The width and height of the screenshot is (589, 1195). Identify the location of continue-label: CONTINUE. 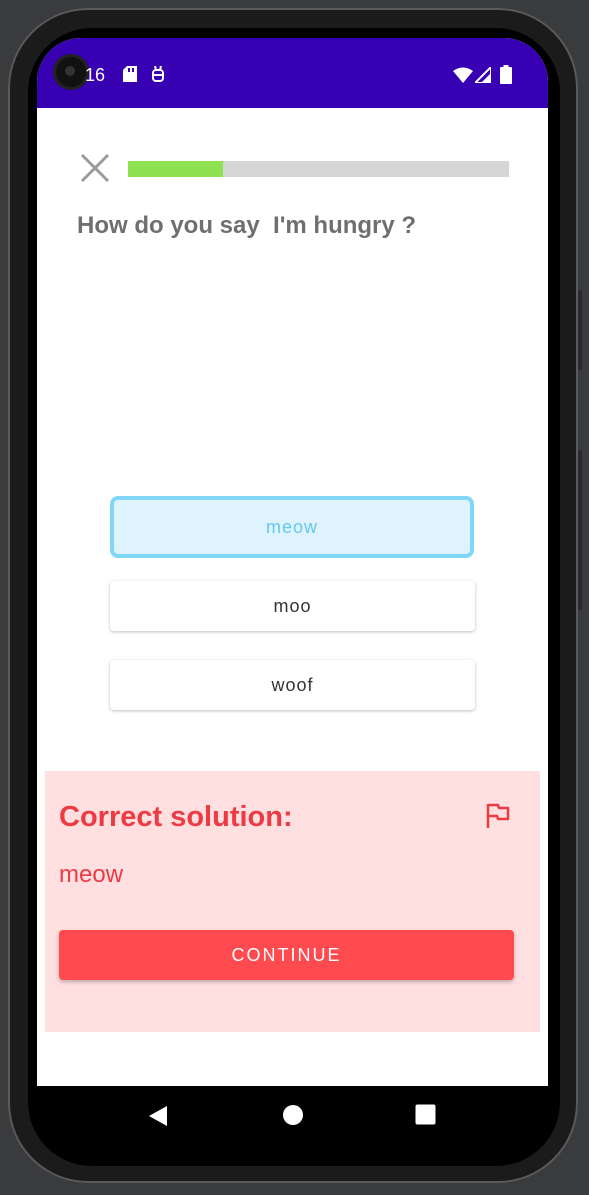
(286, 954).